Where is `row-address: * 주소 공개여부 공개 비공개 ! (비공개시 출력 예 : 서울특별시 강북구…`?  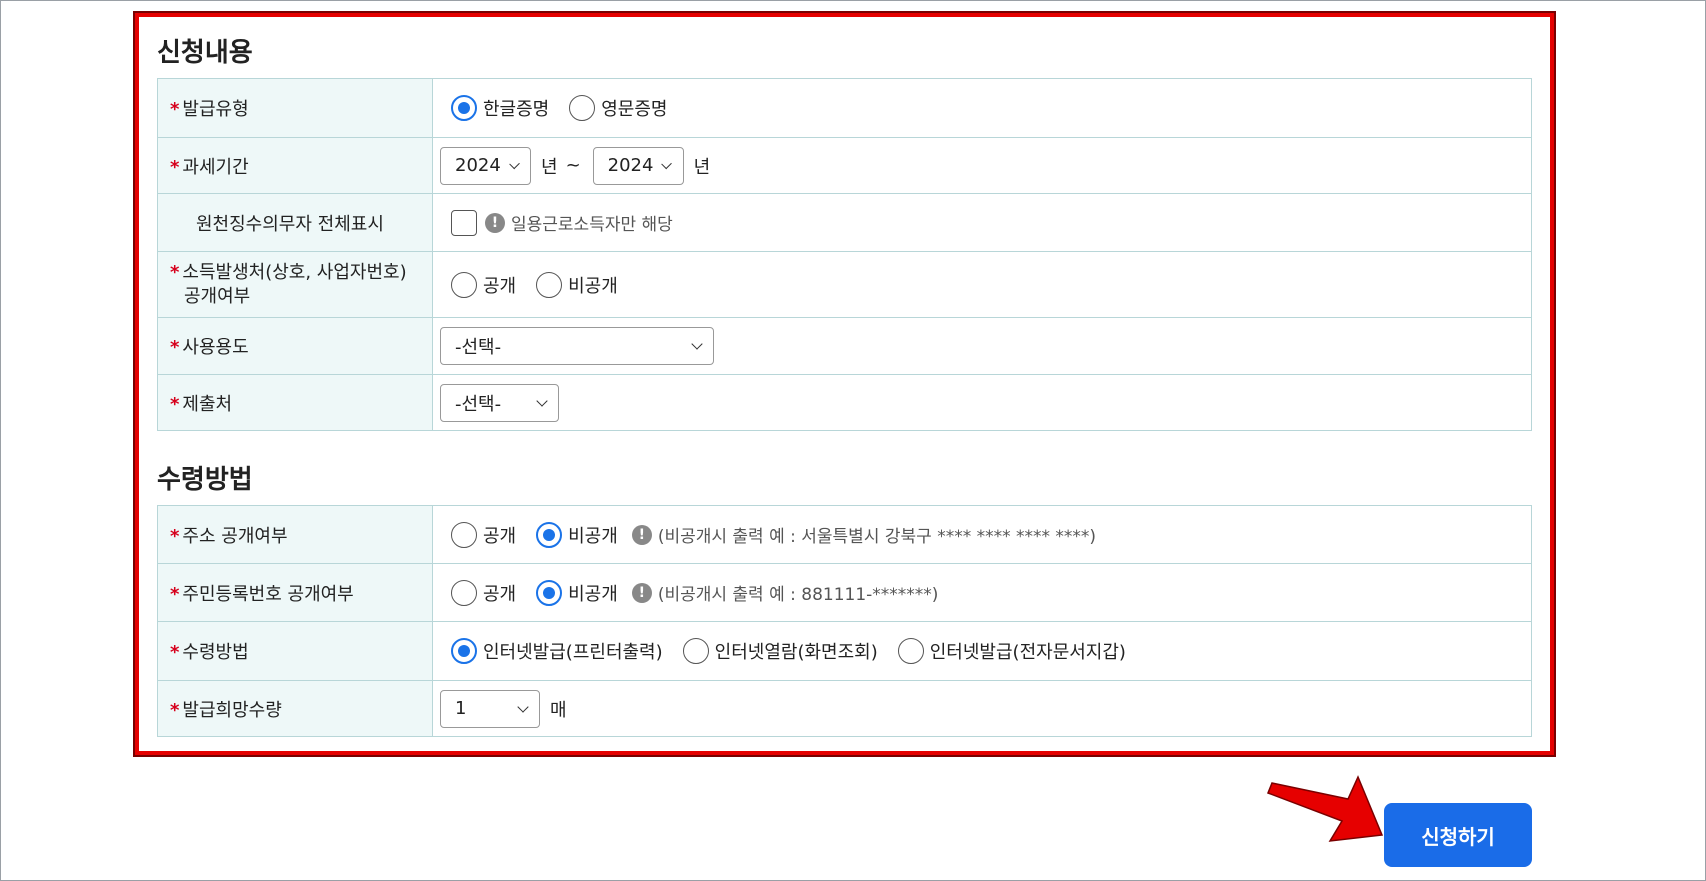 row-address: * 주소 공개여부 공개 비공개 ! (비공개시 출력 예 : 서울특별시 강북구… is located at coordinates (844, 534).